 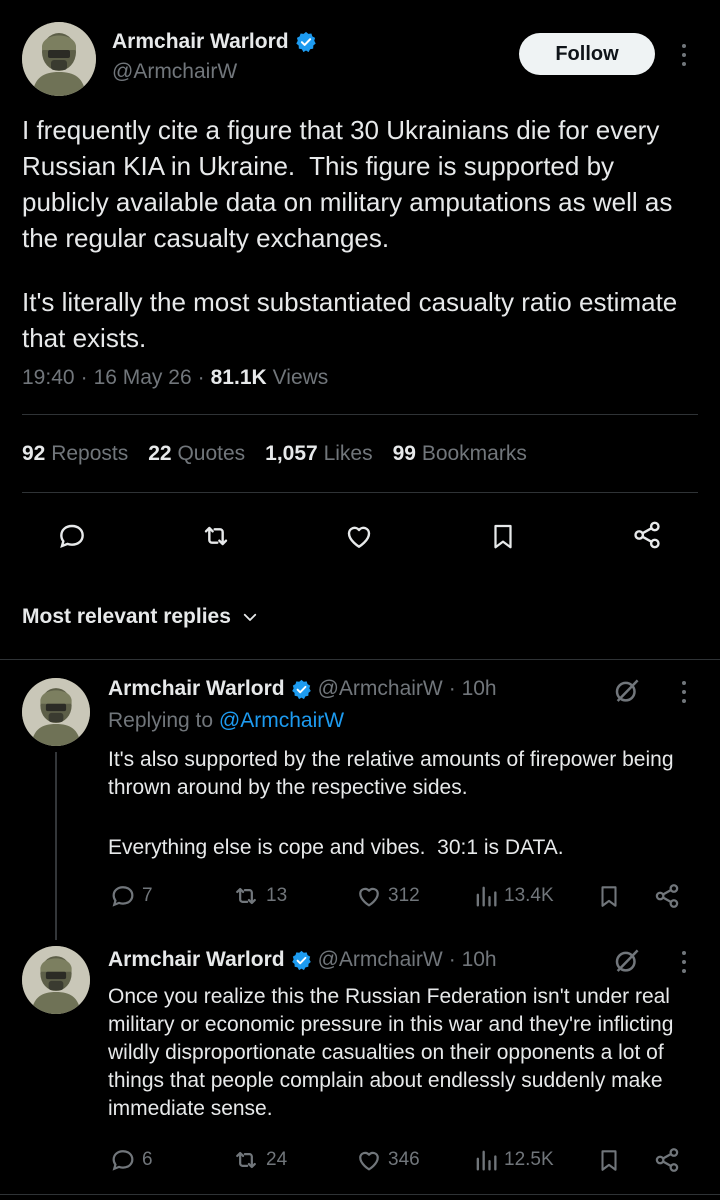 I want to click on views-count: 13.4K, so click(x=529, y=895).